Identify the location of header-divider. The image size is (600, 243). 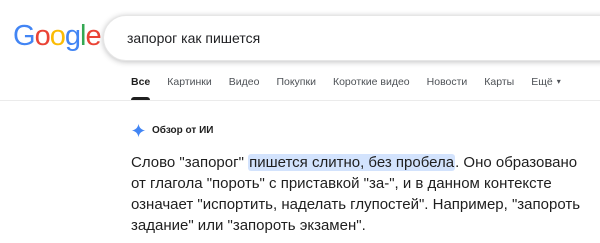
(300, 100).